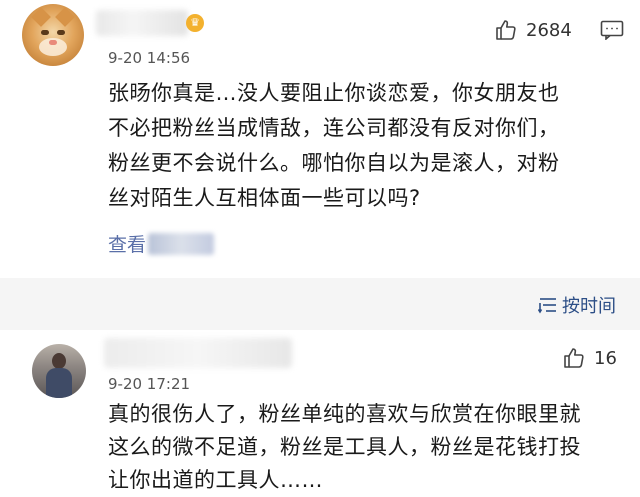 The height and width of the screenshot is (497, 640). Describe the element at coordinates (549, 30) in the screenshot. I see `like-count: 2684` at that location.